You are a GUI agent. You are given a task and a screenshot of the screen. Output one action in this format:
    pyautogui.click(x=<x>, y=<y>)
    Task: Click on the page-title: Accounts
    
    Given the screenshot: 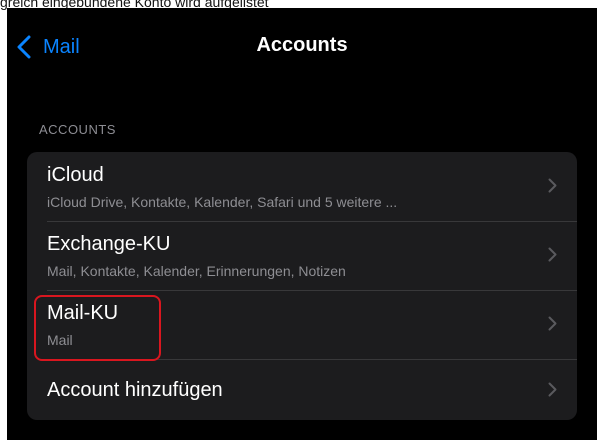 What is the action you would take?
    pyautogui.click(x=302, y=45)
    